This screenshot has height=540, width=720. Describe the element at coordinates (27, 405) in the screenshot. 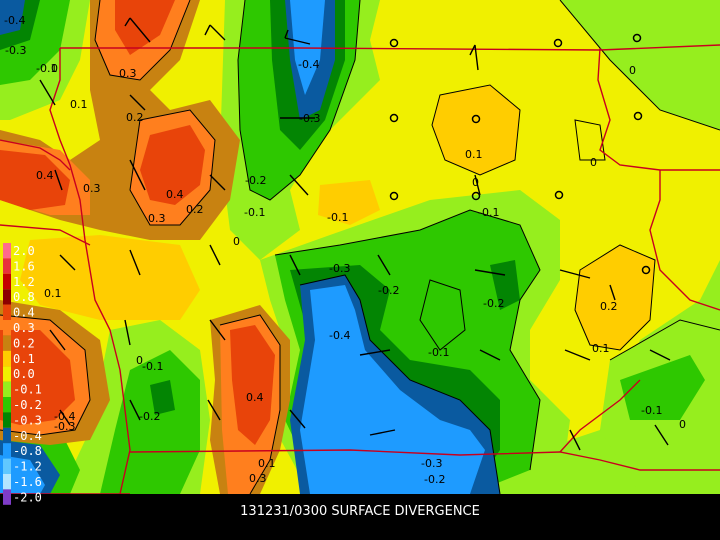

I see `legend-label: -0.2` at that location.